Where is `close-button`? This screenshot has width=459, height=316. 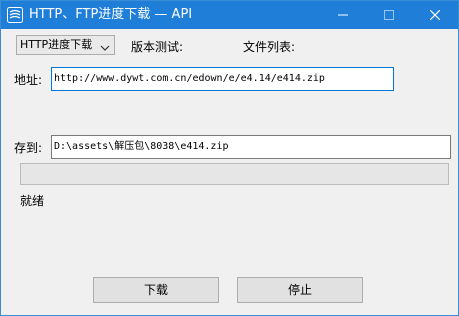 close-button is located at coordinates (435, 15).